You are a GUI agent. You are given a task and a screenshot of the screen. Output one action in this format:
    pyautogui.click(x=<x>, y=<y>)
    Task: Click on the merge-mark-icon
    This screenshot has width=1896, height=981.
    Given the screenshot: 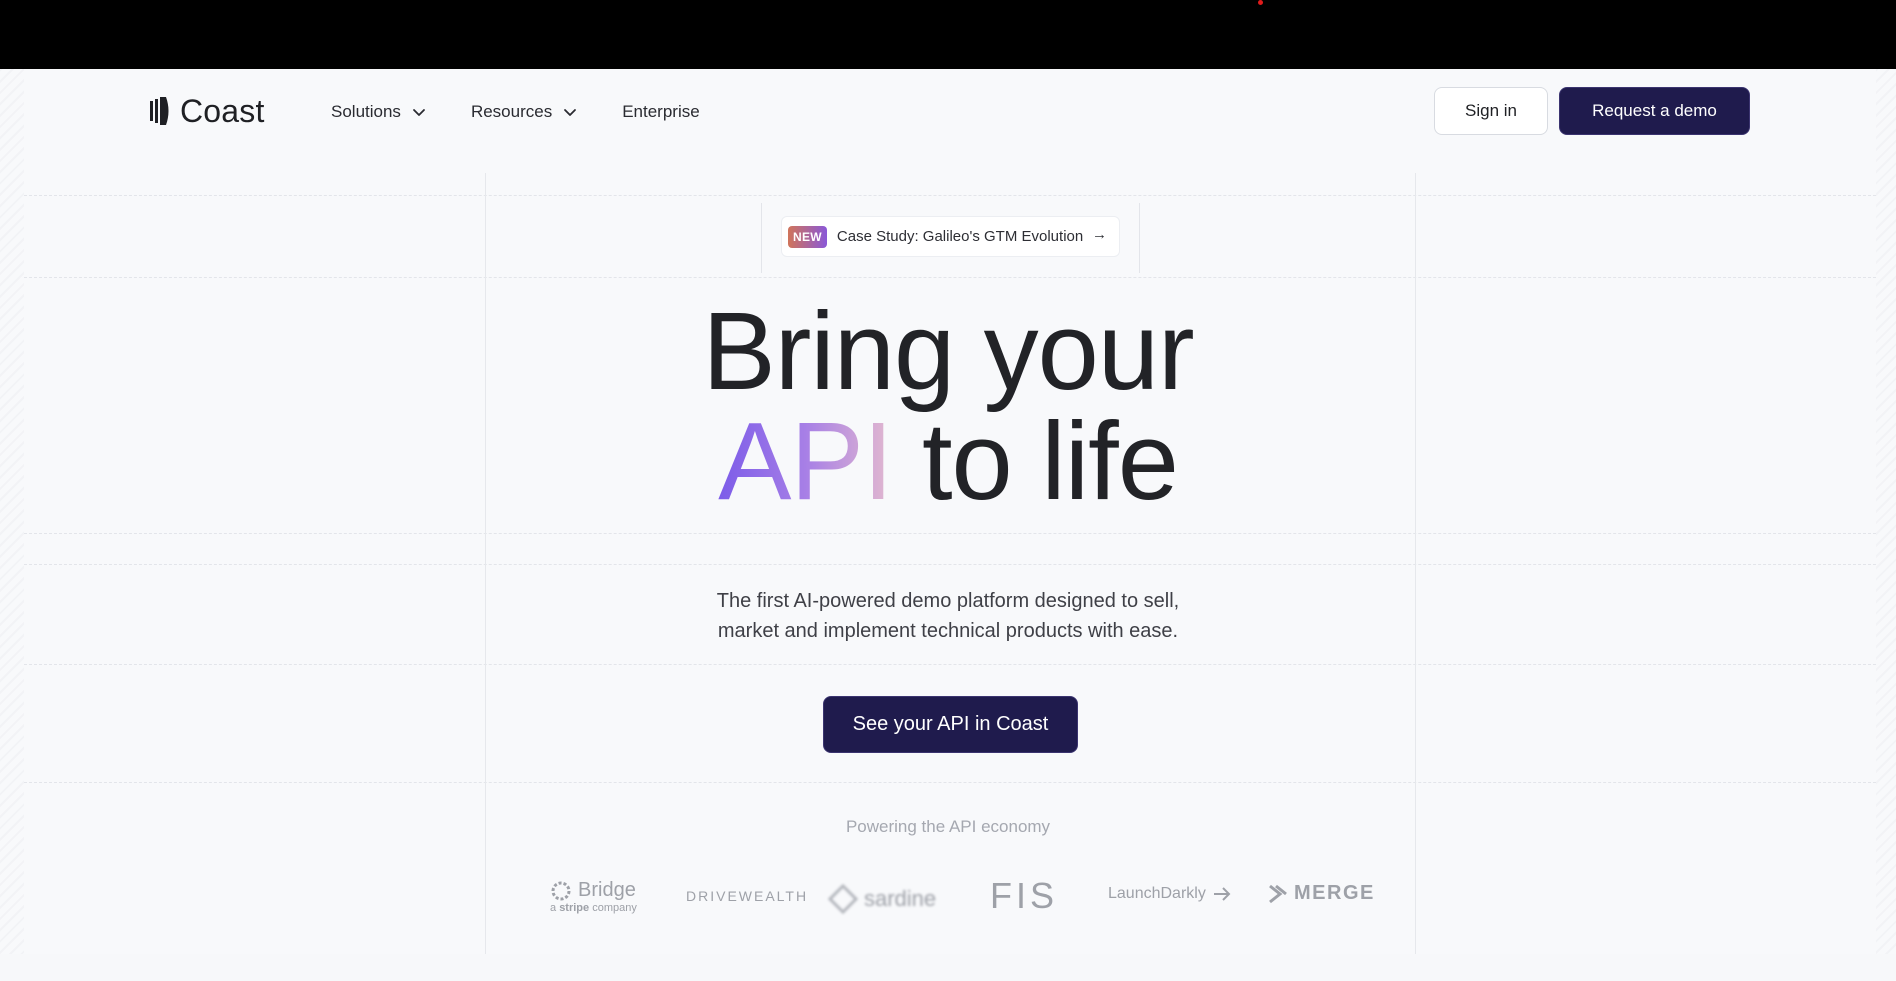 What is the action you would take?
    pyautogui.click(x=1278, y=893)
    